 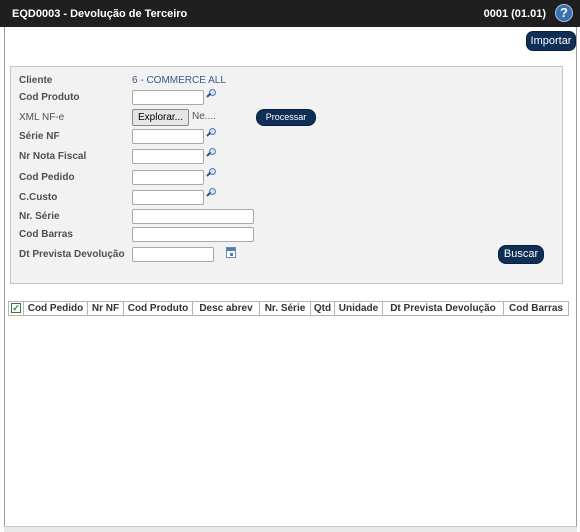 I want to click on nr-nota-fiscal-label: Nr Nota Fiscal, so click(x=53, y=156).